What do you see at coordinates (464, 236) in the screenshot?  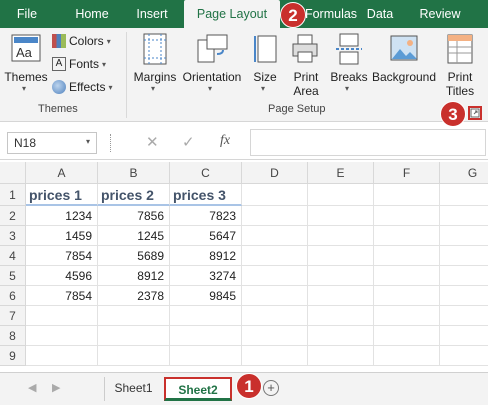 I see `cell-g3` at bounding box center [464, 236].